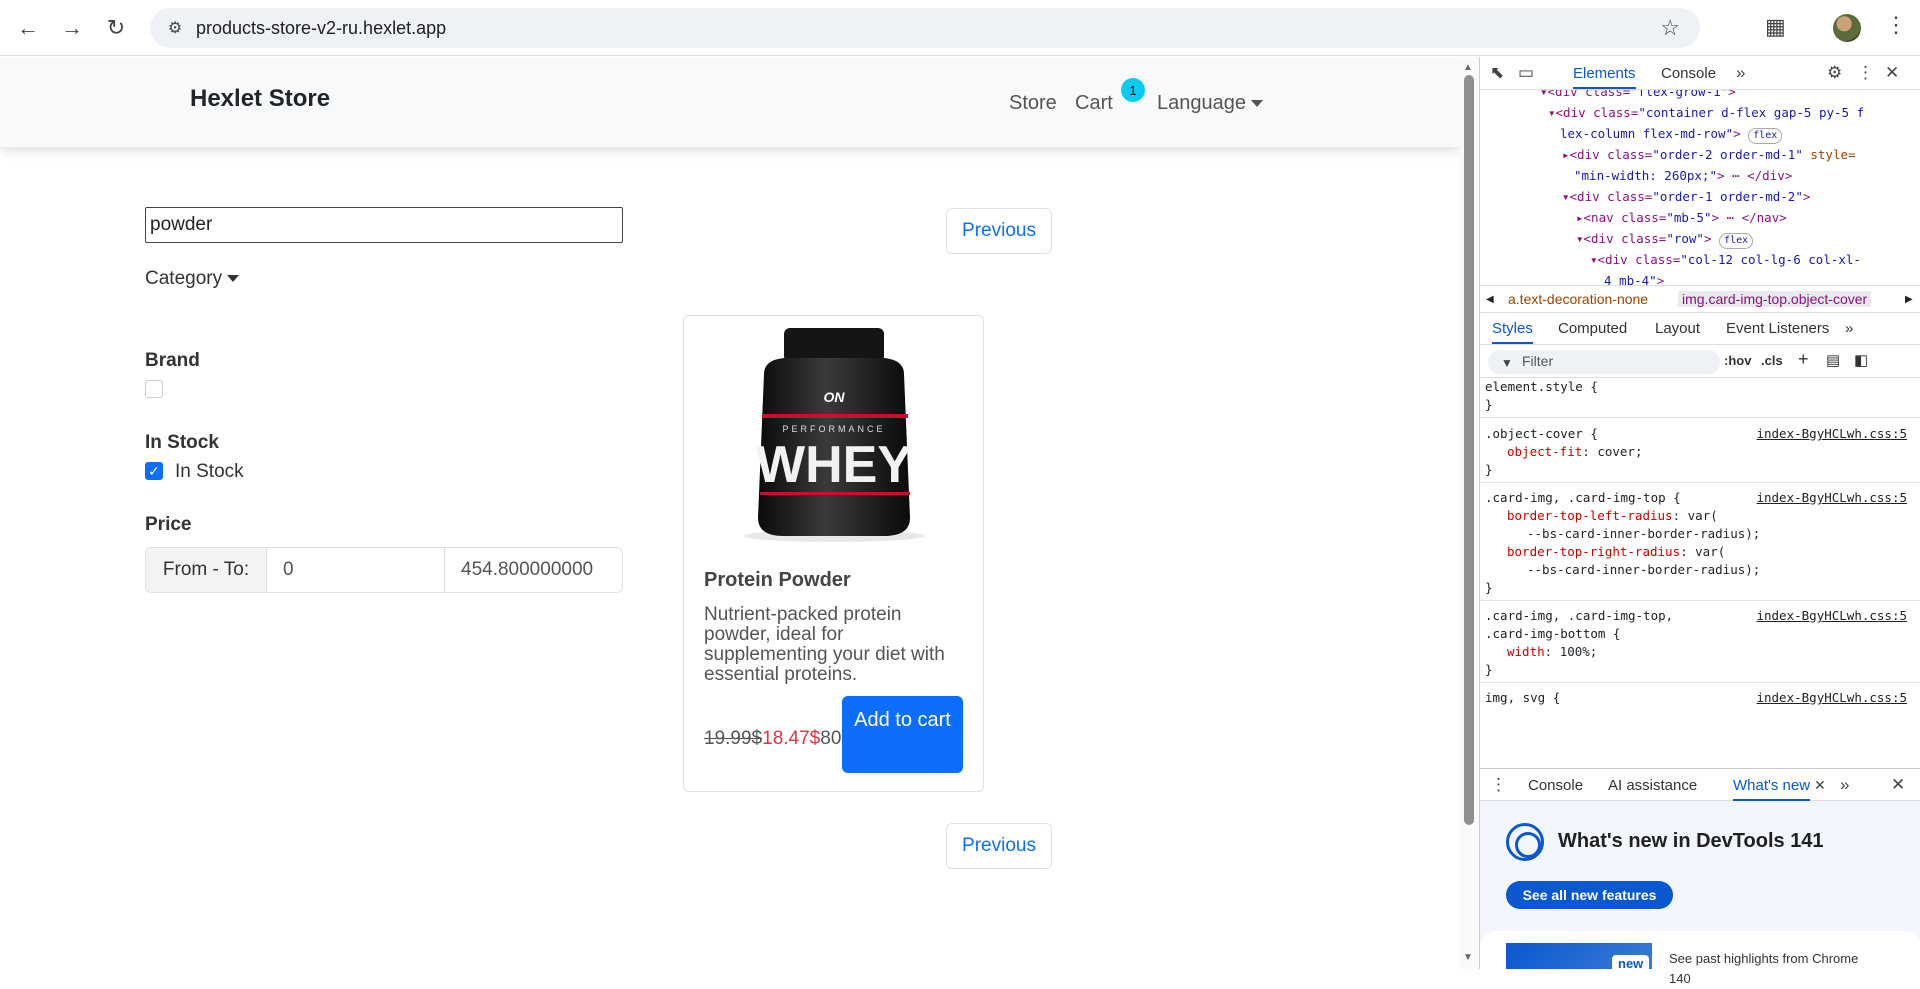  Describe the element at coordinates (321, 28) in the screenshot. I see `url-text: products-store-v2-ru.hexlet.app` at that location.